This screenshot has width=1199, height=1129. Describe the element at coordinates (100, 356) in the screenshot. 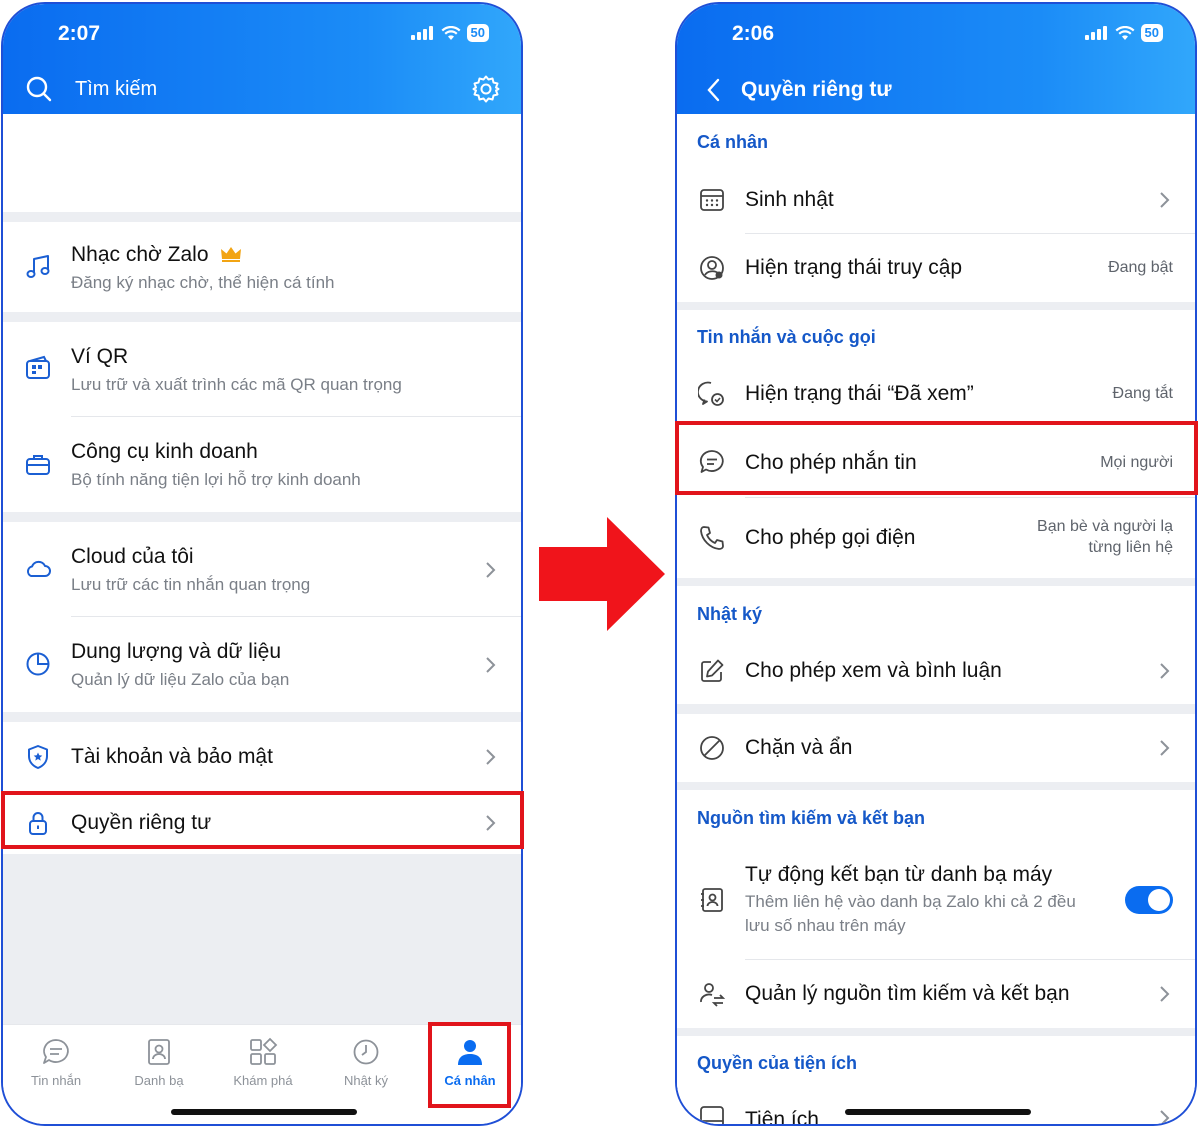

I see `menu-item-title: Ví QR` at that location.